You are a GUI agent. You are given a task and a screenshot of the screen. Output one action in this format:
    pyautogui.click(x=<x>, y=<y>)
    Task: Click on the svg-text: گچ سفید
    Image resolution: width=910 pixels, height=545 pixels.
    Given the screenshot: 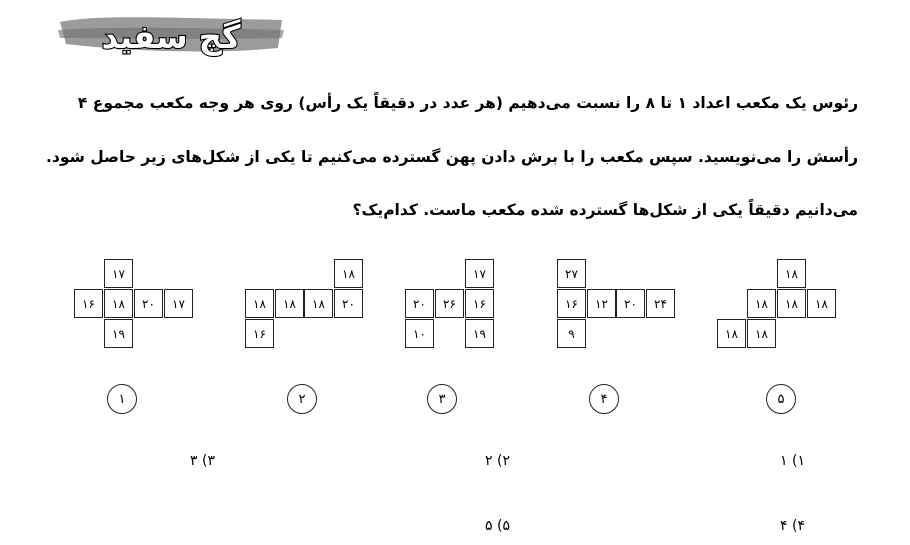 What is the action you would take?
    pyautogui.click(x=171, y=37)
    